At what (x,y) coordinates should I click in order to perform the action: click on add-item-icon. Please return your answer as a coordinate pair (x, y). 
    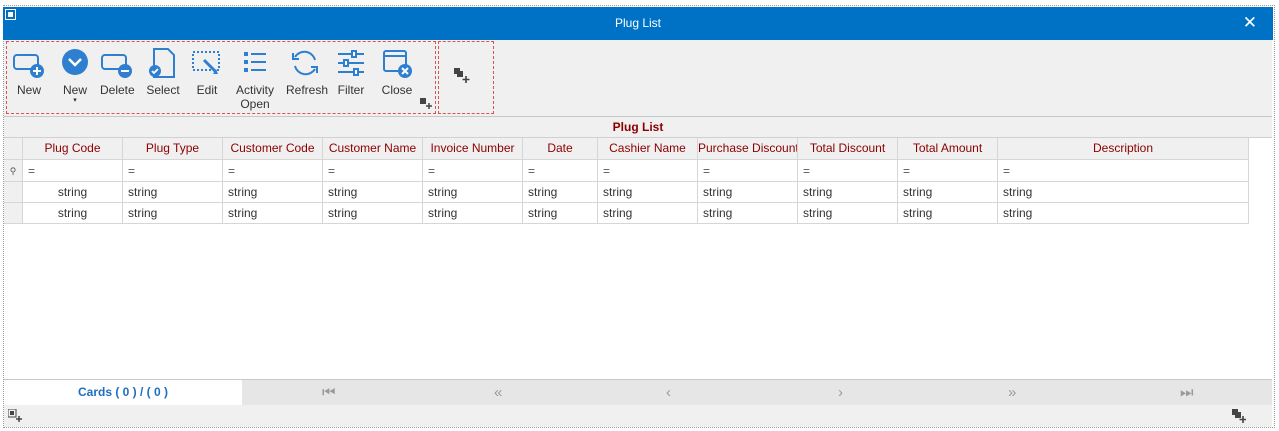
    Looking at the image, I should click on (426, 104).